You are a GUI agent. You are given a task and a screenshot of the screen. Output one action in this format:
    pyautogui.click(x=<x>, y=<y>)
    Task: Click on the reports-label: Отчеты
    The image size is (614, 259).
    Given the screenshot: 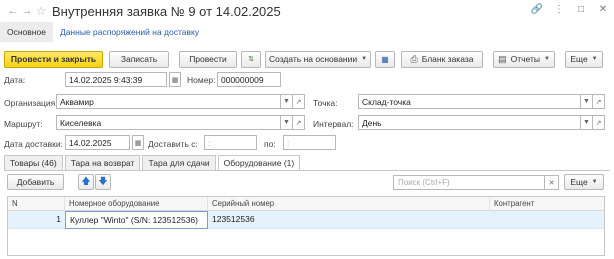 What is the action you would take?
    pyautogui.click(x=525, y=59)
    